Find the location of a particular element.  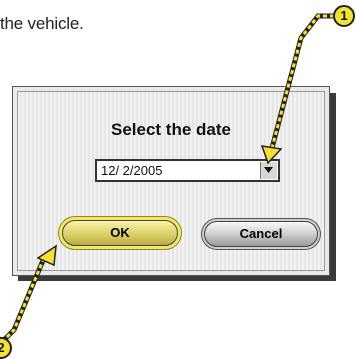

callout-number-icon: 2 is located at coordinates (6, 348).